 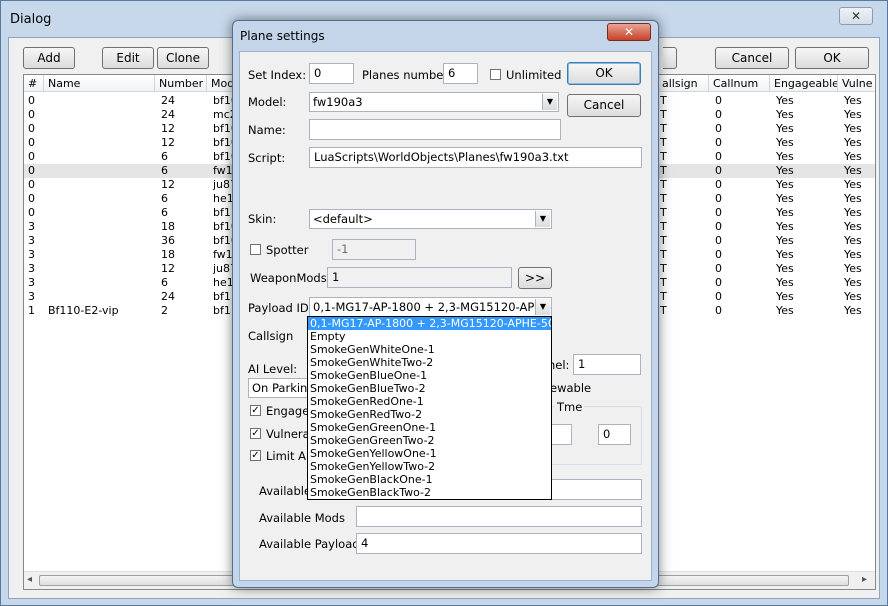 I want to click on callsign-label: Callsign, so click(x=271, y=336).